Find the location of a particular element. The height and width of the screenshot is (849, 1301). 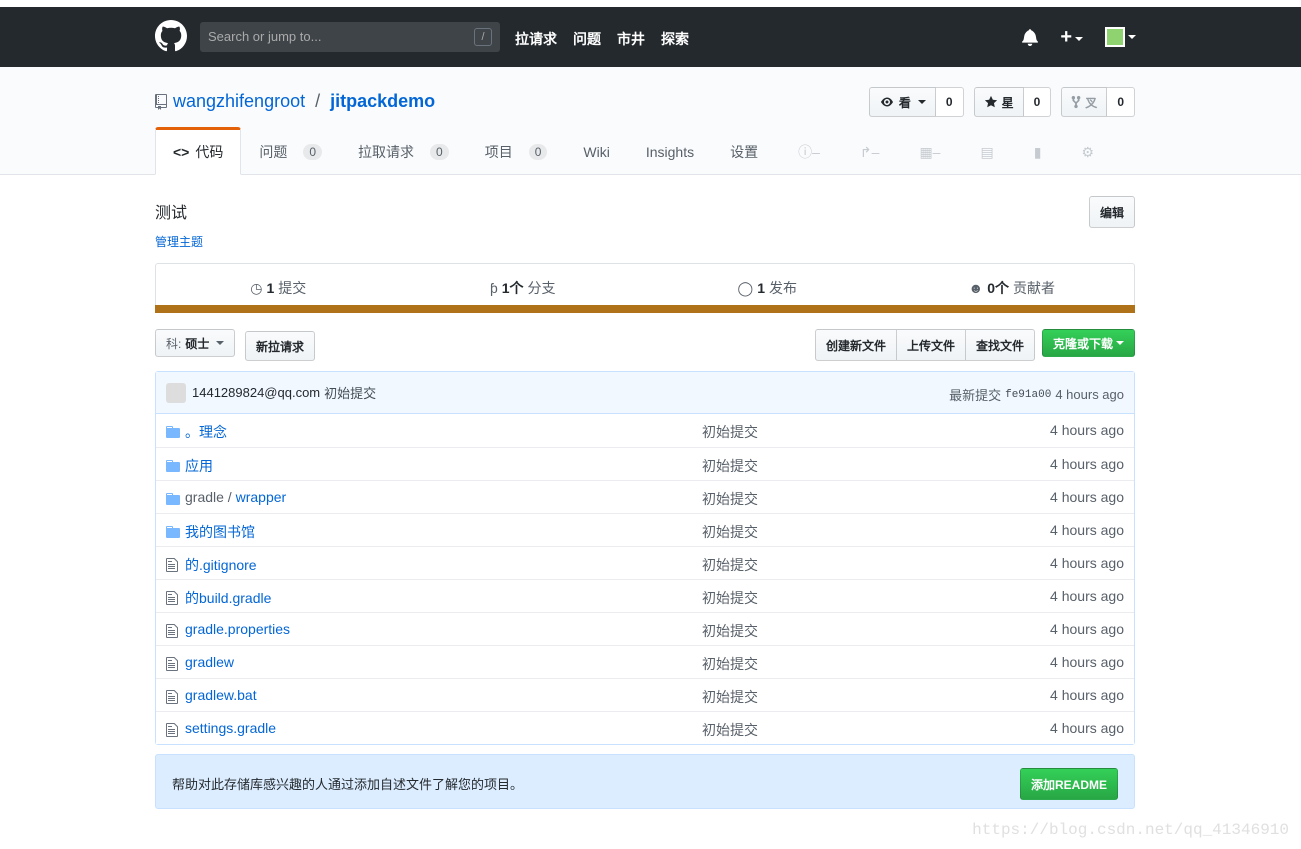

user-menu is located at coordinates (1120, 37).